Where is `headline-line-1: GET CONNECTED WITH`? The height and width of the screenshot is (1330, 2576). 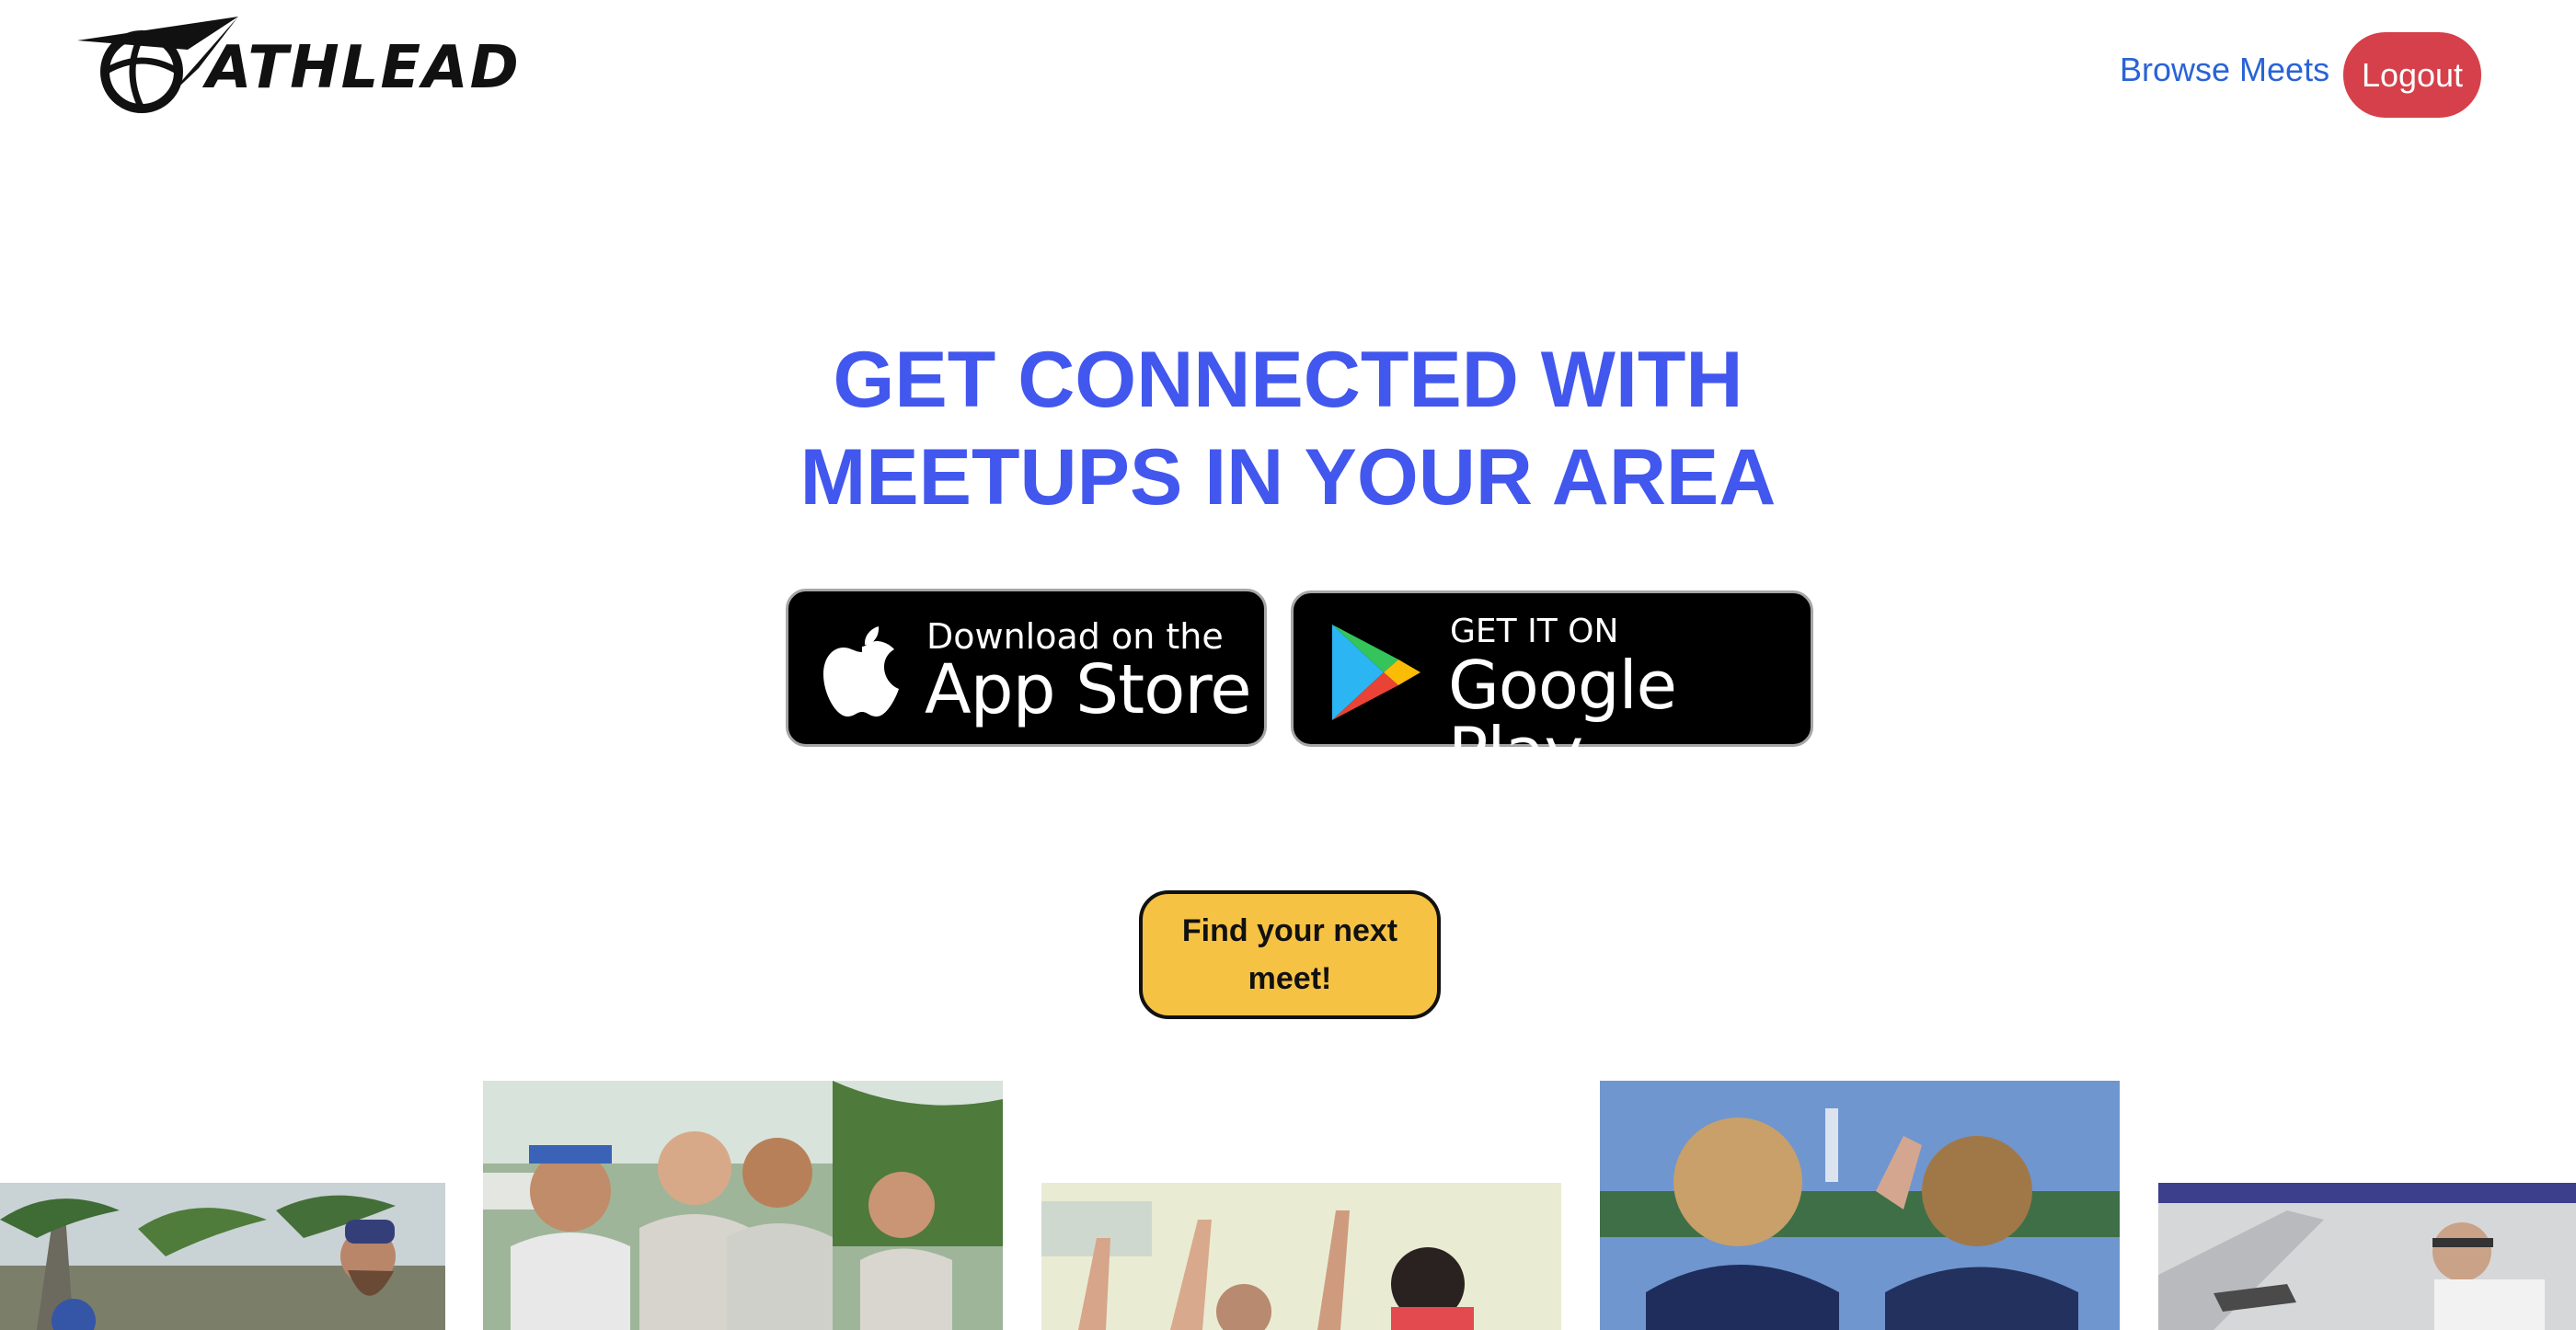
headline-line-1: GET CONNECTED WITH is located at coordinates (1288, 380).